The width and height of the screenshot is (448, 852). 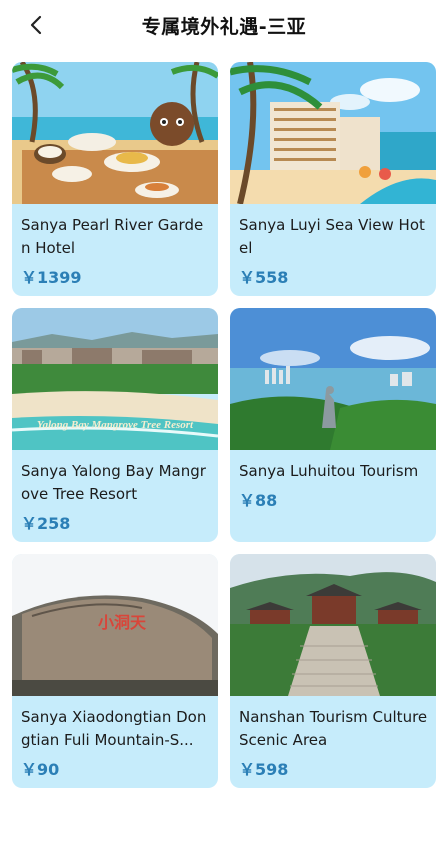 What do you see at coordinates (264, 277) in the screenshot?
I see `hotel-price: ￥558` at bounding box center [264, 277].